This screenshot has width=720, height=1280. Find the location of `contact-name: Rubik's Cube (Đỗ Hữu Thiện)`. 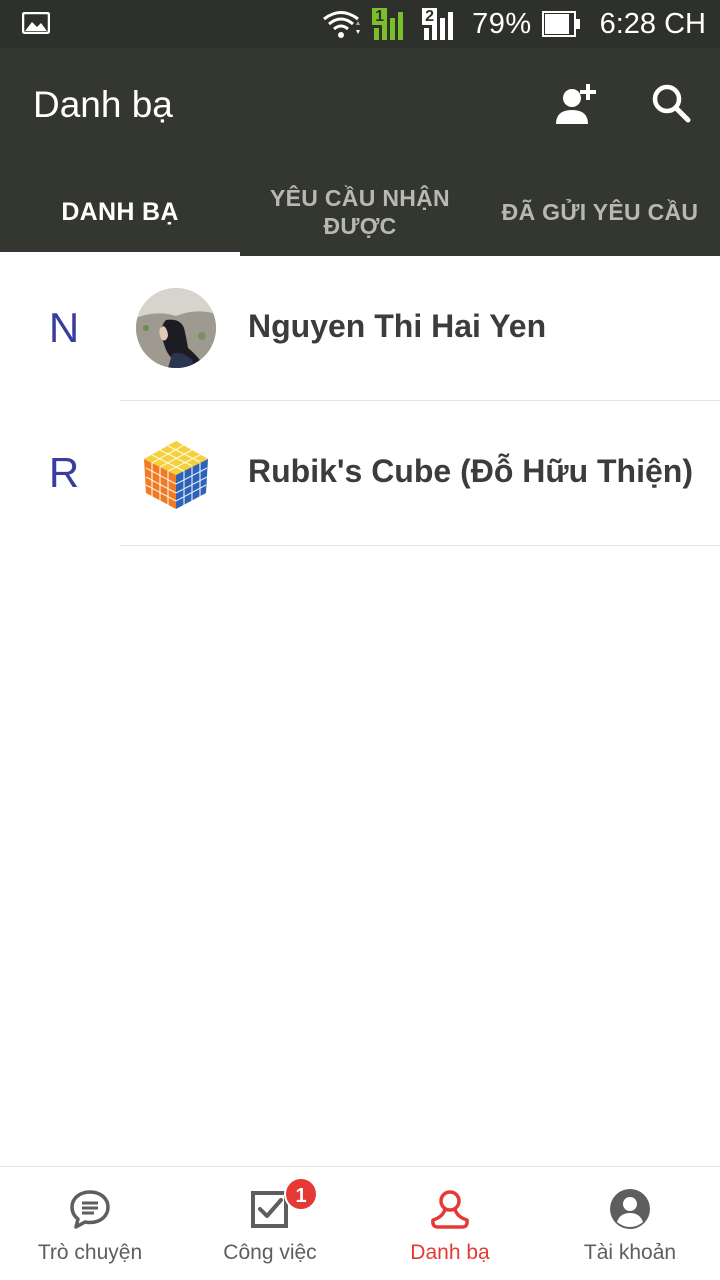

contact-name: Rubik's Cube (Đỗ Hữu Thiện) is located at coordinates (470, 471).